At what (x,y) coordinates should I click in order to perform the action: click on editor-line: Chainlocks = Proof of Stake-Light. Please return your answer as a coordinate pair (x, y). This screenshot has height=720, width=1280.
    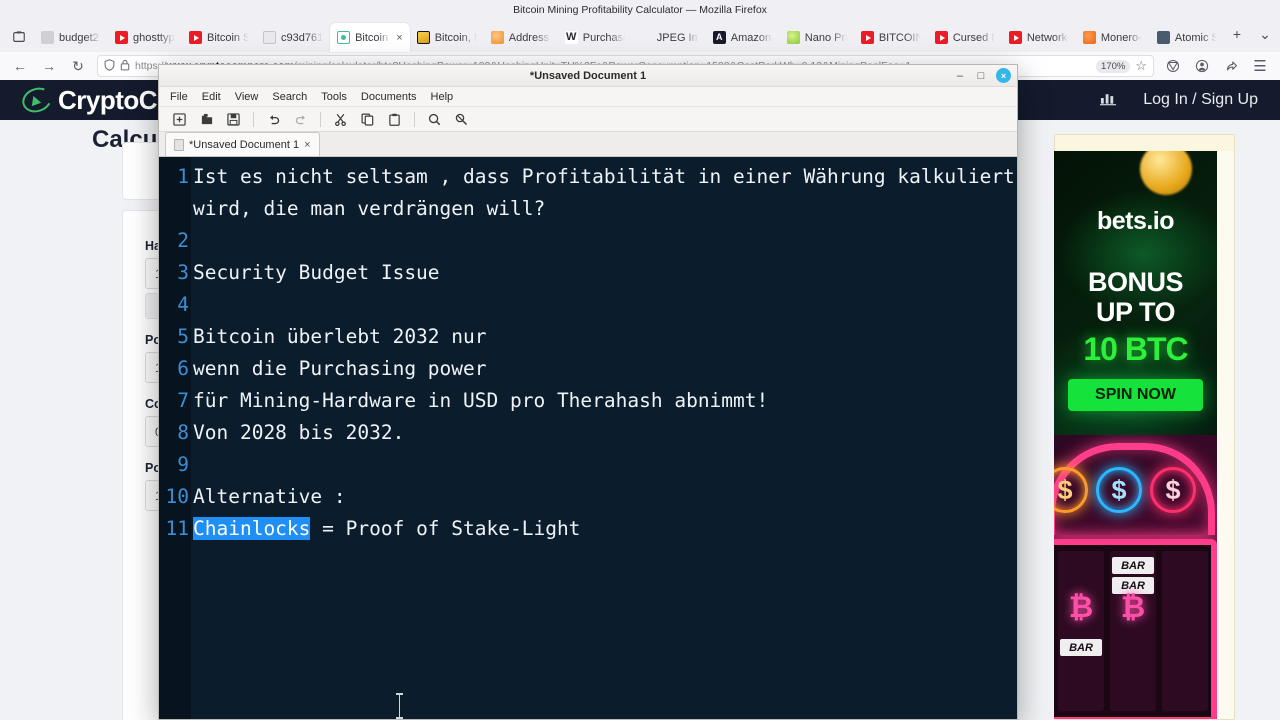
    Looking at the image, I should click on (604, 529).